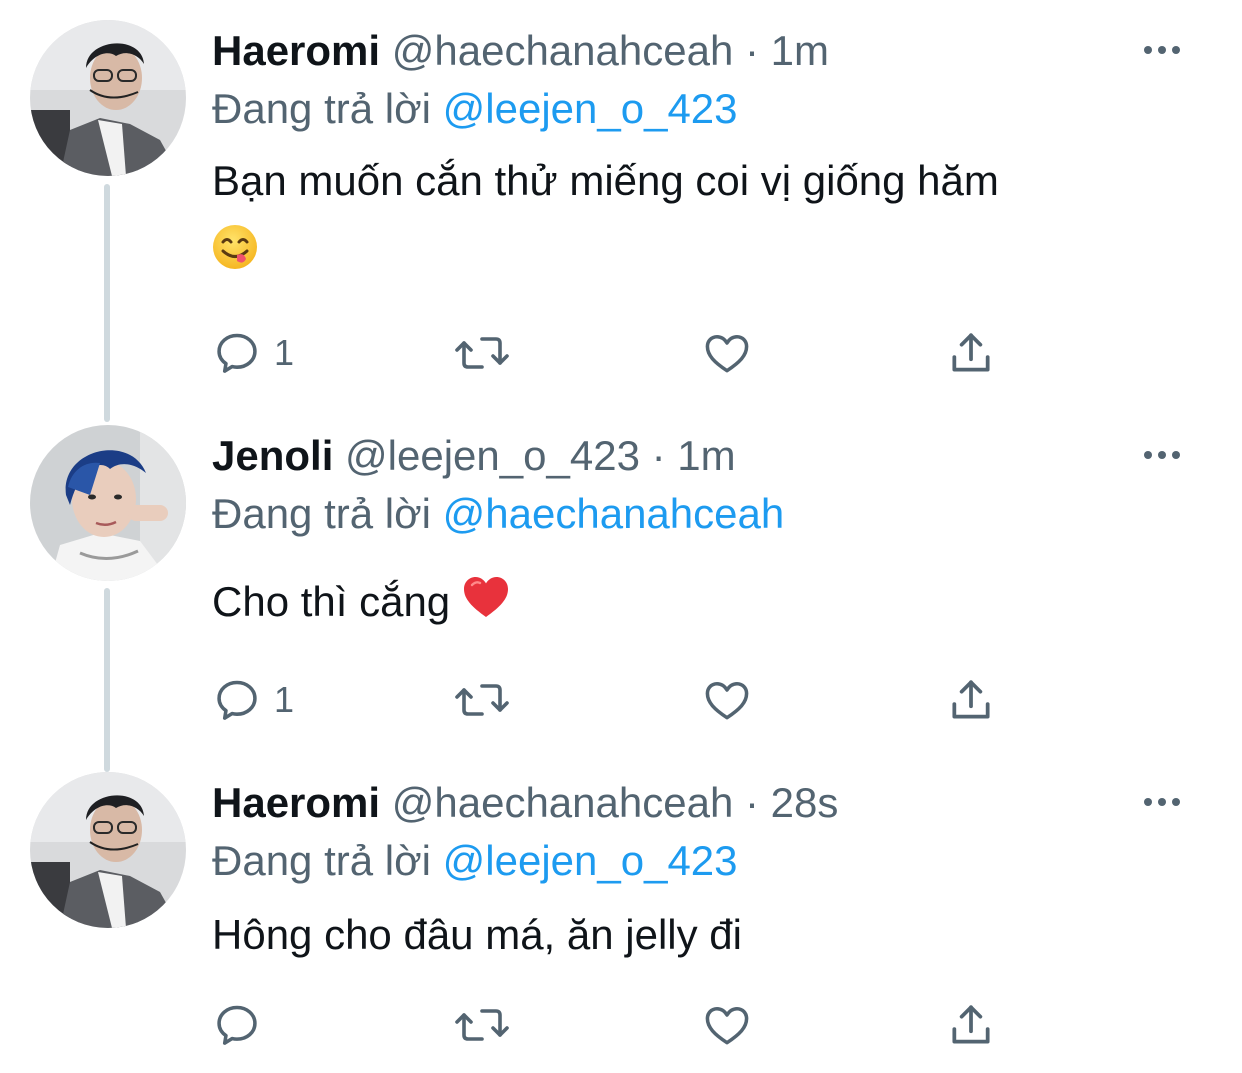 Image resolution: width=1242 pixels, height=1073 pixels. I want to click on tweet-actions, so click(662, 1025).